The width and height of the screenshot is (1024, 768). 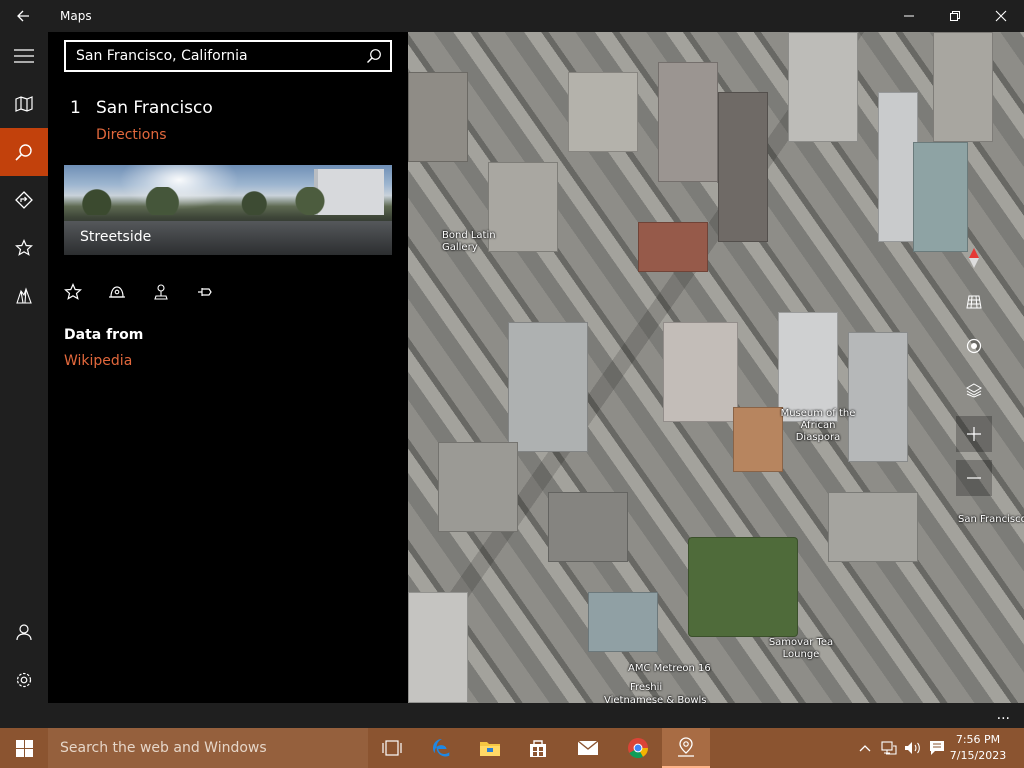 I want to click on store-button, so click(x=538, y=748).